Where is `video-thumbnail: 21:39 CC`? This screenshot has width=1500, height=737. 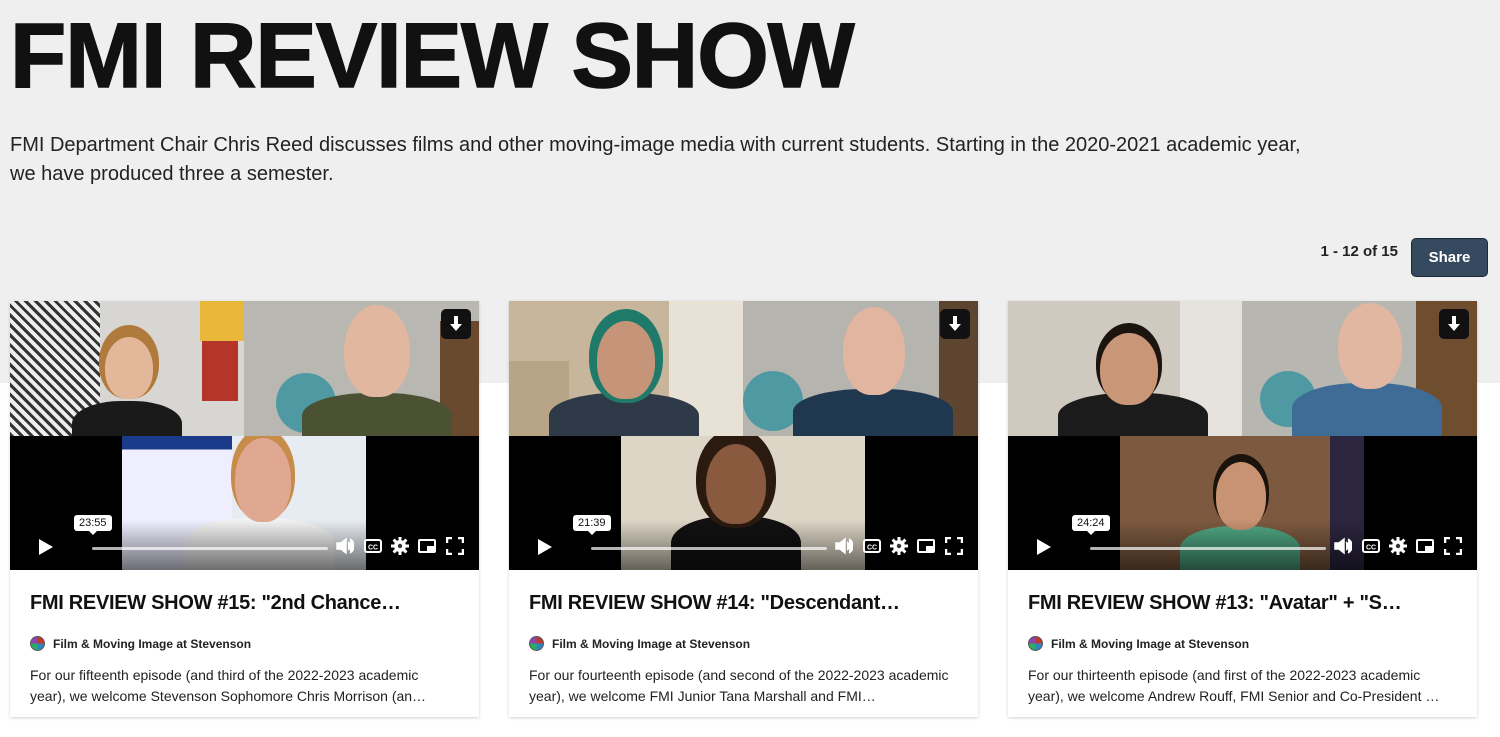 video-thumbnail: 21:39 CC is located at coordinates (743, 435).